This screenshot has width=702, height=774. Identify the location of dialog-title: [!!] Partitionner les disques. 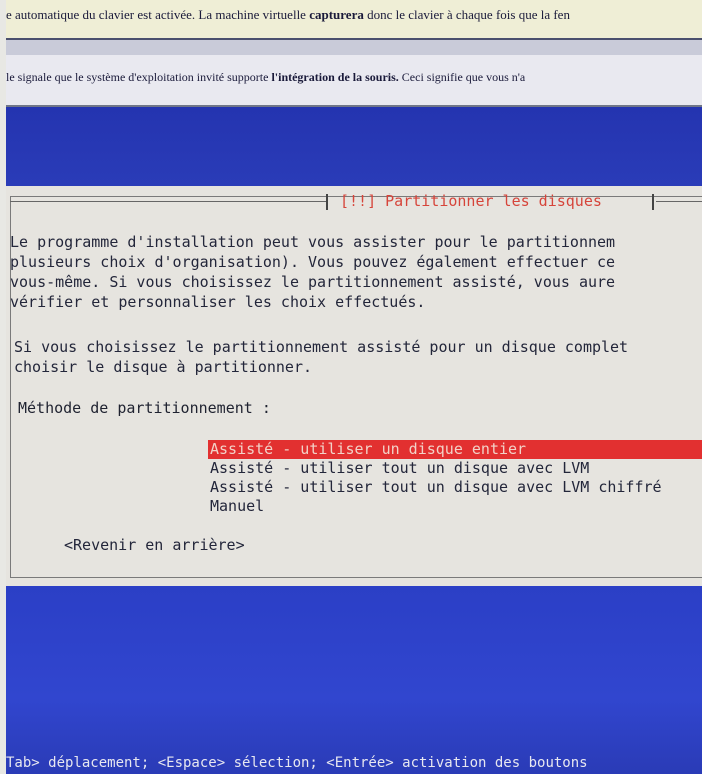
(471, 201).